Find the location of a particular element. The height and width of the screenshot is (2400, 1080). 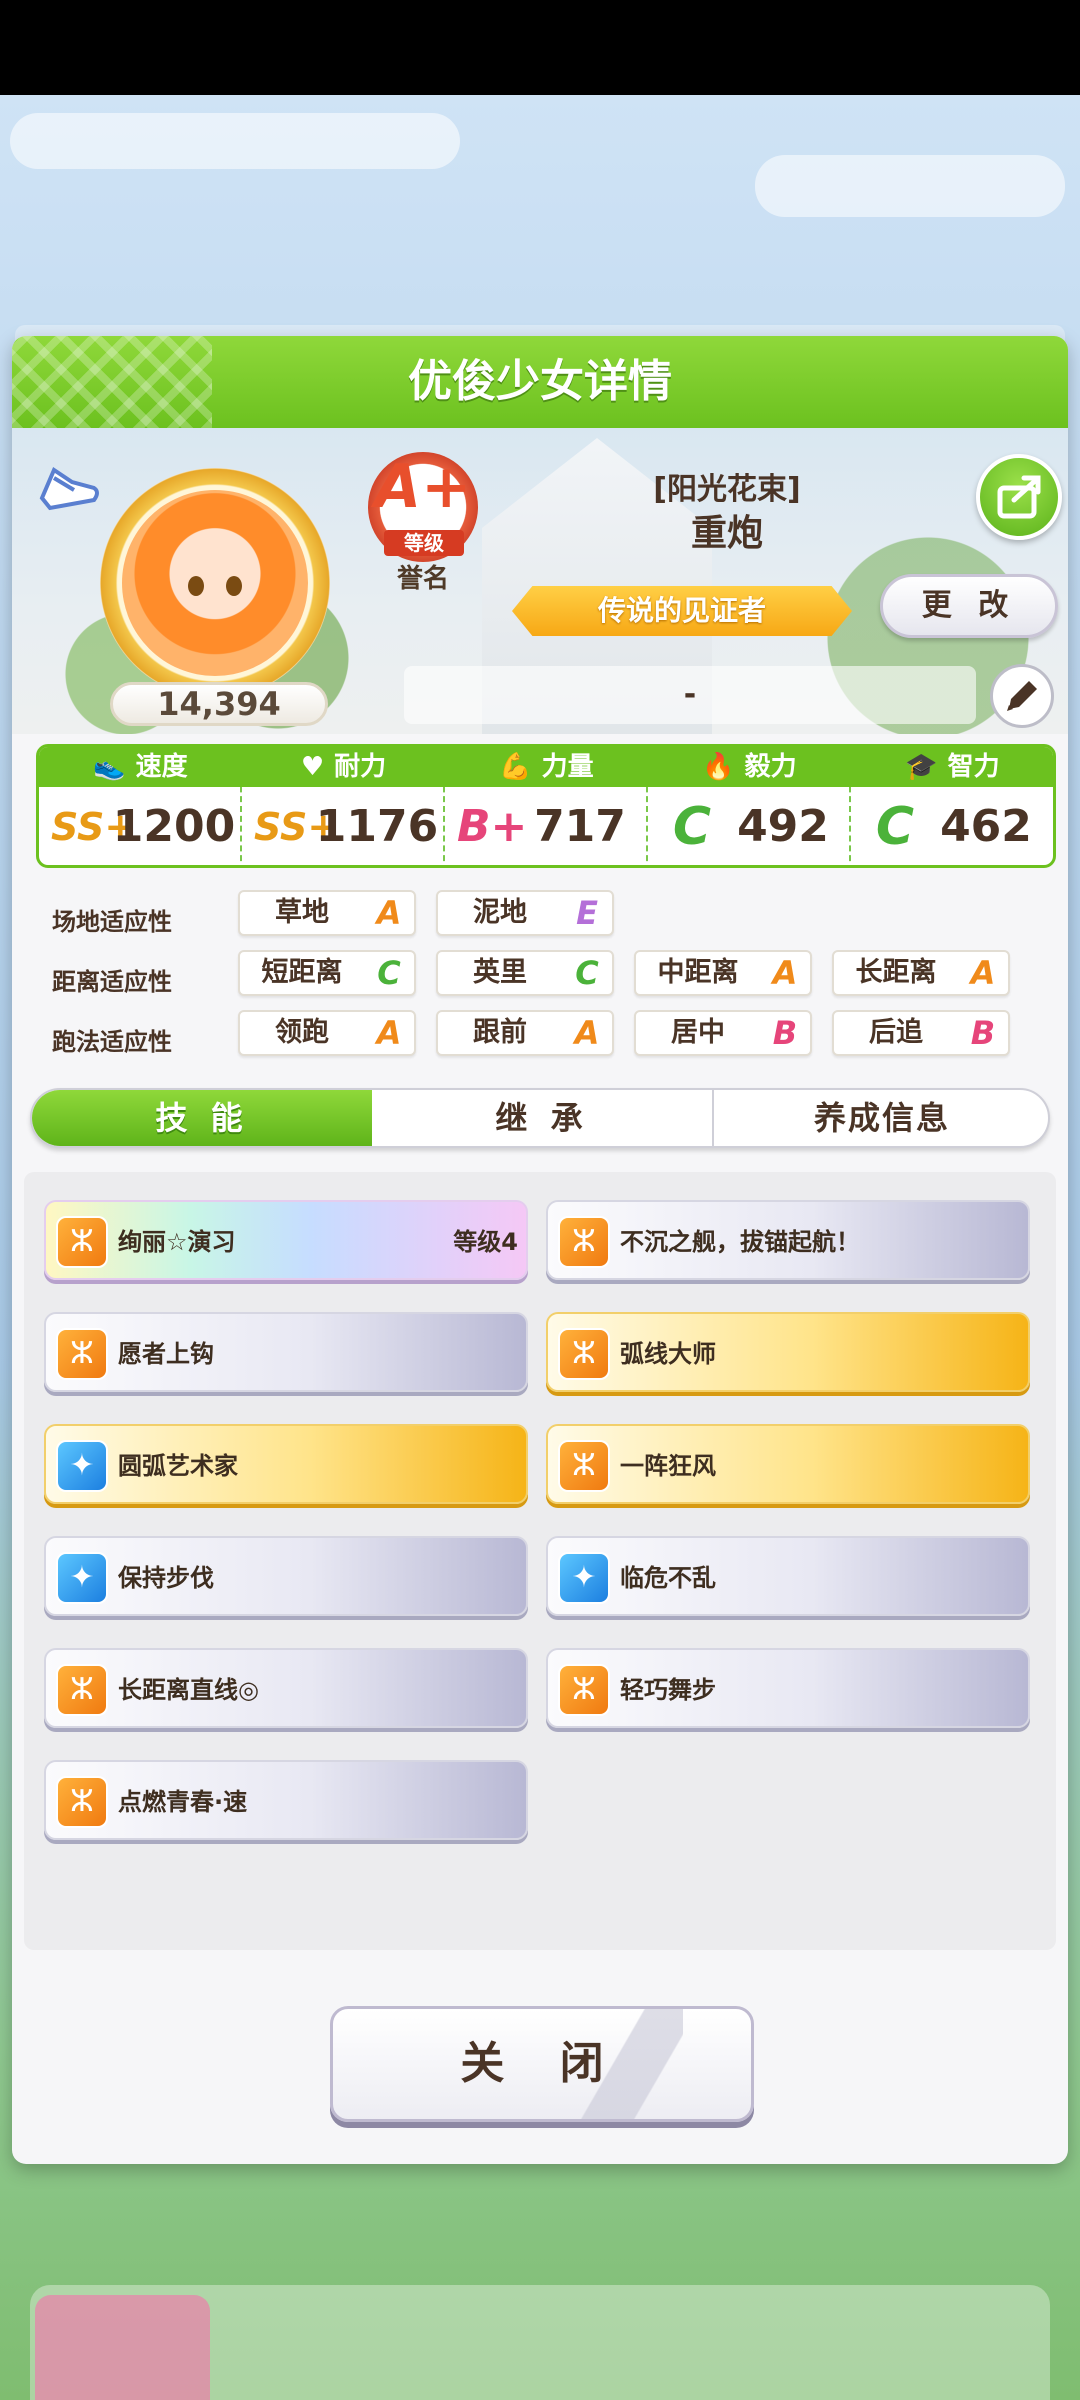

fame-points: 14,394 is located at coordinates (219, 704).